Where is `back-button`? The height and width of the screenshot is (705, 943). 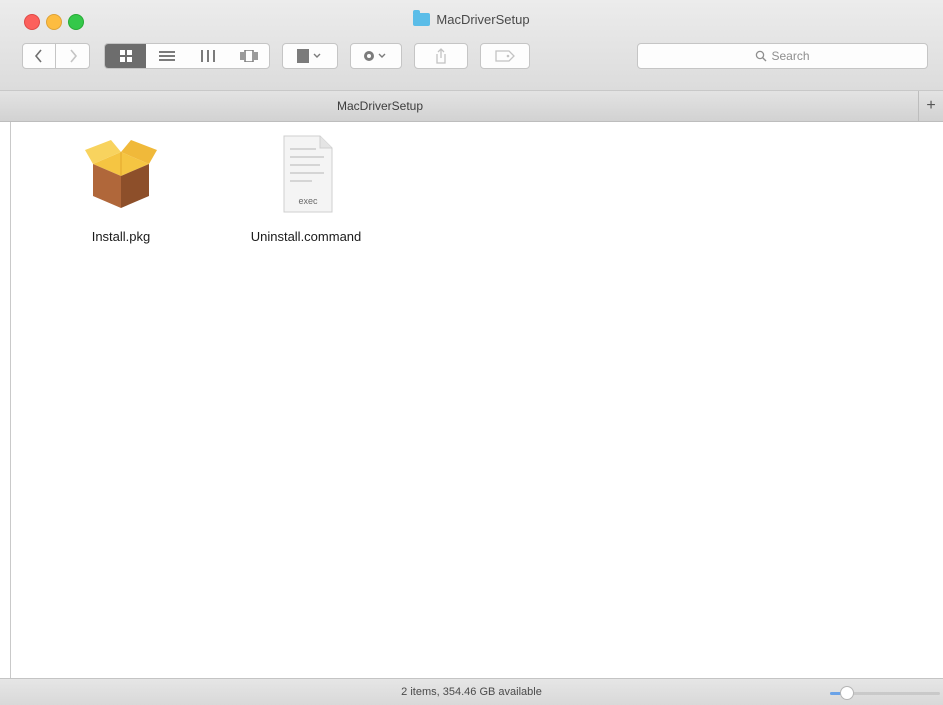 back-button is located at coordinates (39, 56).